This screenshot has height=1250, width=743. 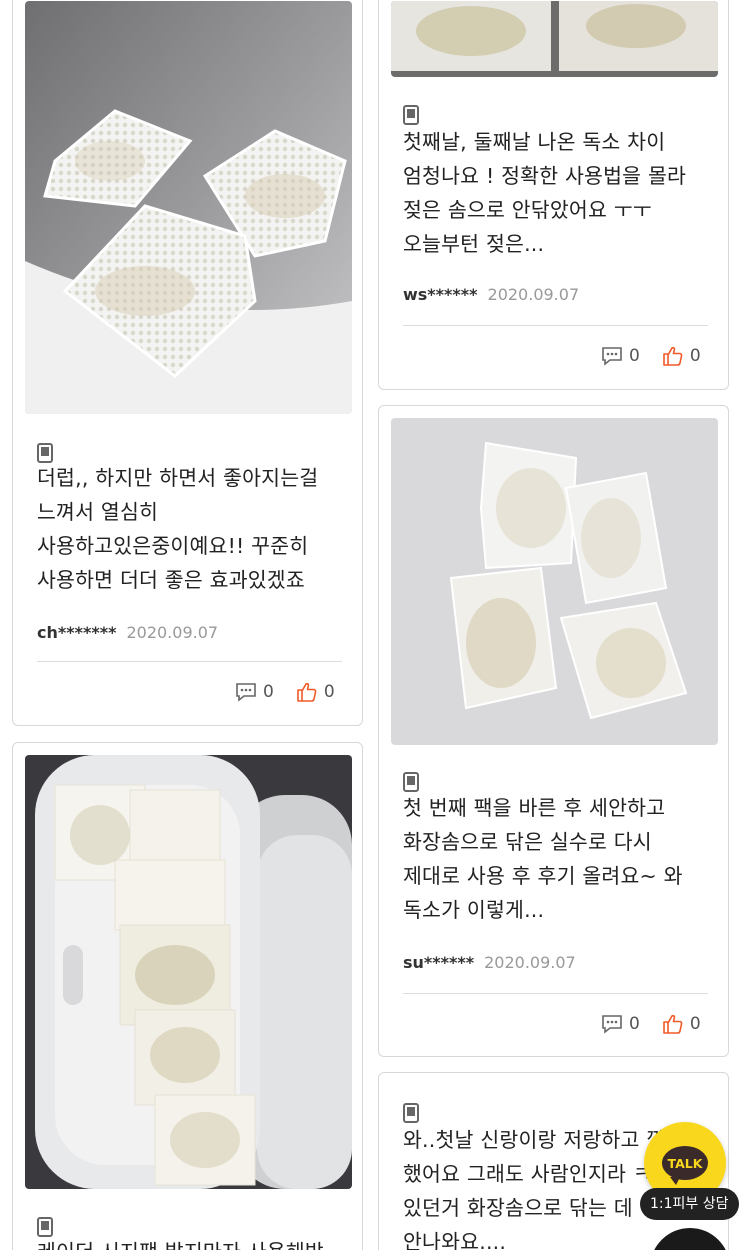 What do you see at coordinates (439, 962) in the screenshot?
I see `reviewer-id: su******` at bounding box center [439, 962].